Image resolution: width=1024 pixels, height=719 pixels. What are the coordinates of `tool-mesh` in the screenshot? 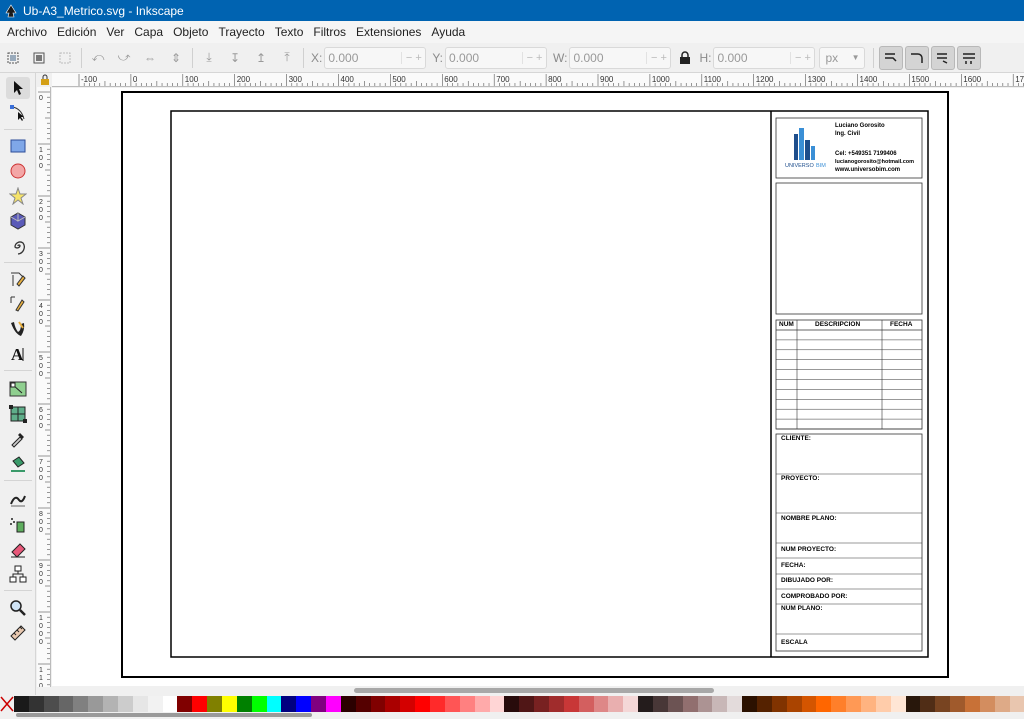 It's located at (18, 414).